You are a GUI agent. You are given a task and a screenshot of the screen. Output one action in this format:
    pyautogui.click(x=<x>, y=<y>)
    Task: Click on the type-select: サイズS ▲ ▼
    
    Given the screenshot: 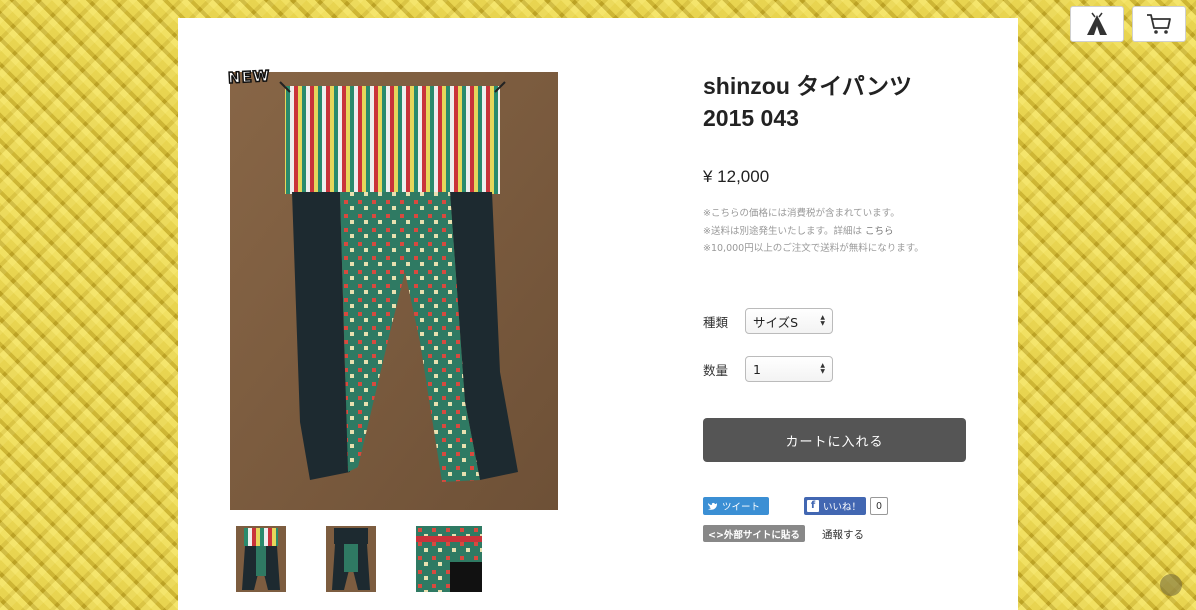 What is the action you would take?
    pyautogui.click(x=789, y=321)
    